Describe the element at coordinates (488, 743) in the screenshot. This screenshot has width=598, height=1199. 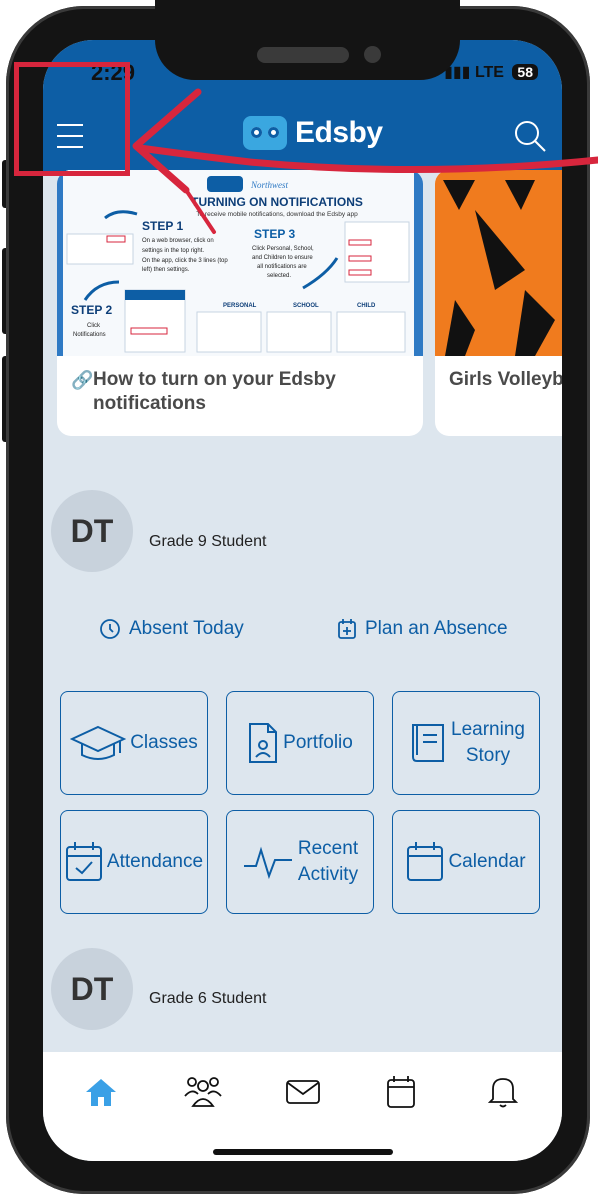
I see `learning-story-label: Learning Story` at that location.